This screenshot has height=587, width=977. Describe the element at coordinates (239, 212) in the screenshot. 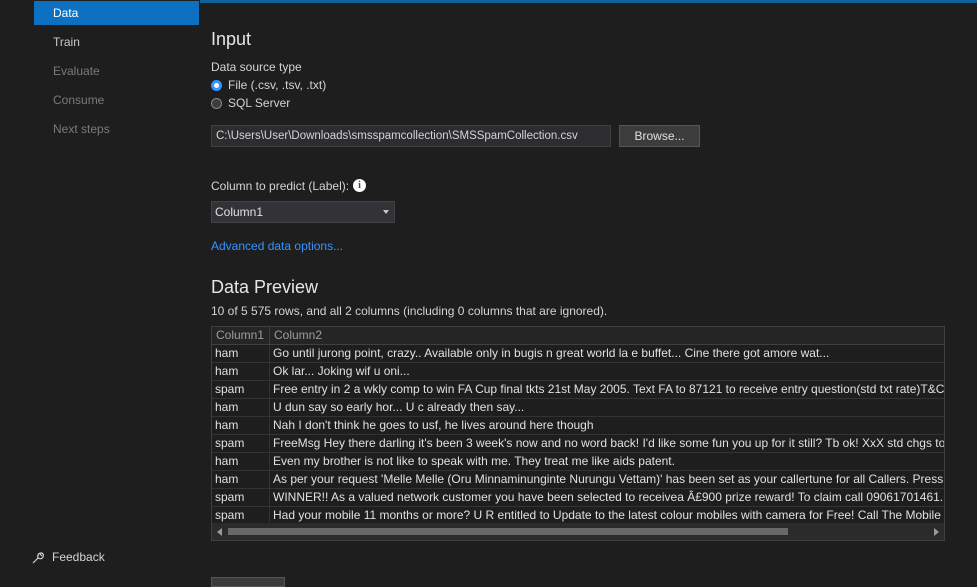

I see `column-select-value: Column1` at that location.